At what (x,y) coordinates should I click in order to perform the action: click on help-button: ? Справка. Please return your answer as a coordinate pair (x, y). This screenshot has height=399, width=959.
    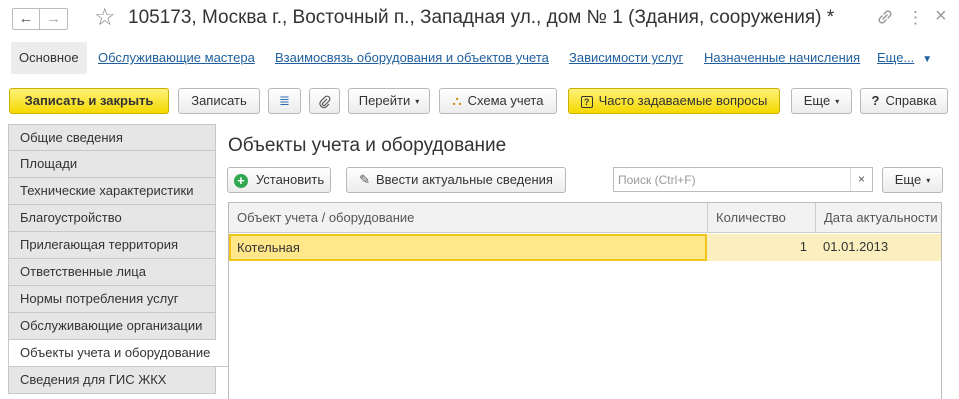
    Looking at the image, I should click on (904, 101).